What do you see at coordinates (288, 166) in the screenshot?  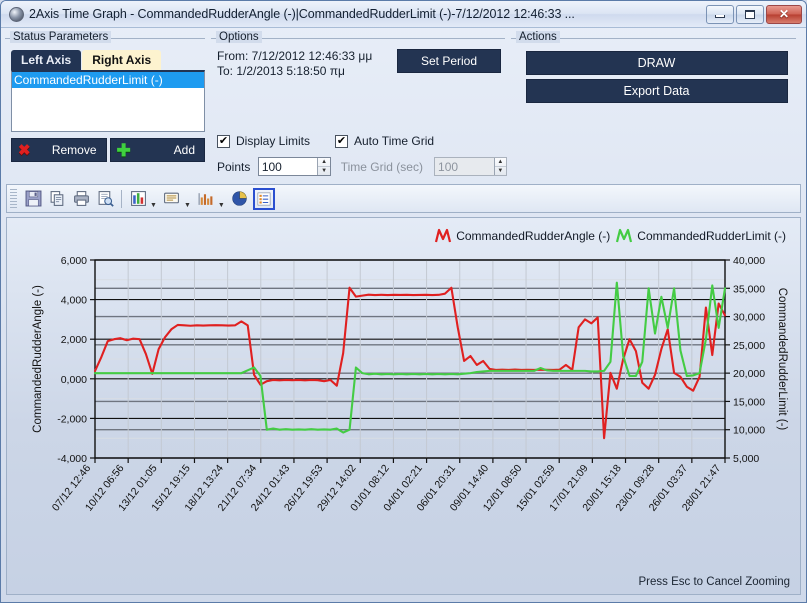 I see `points-input` at bounding box center [288, 166].